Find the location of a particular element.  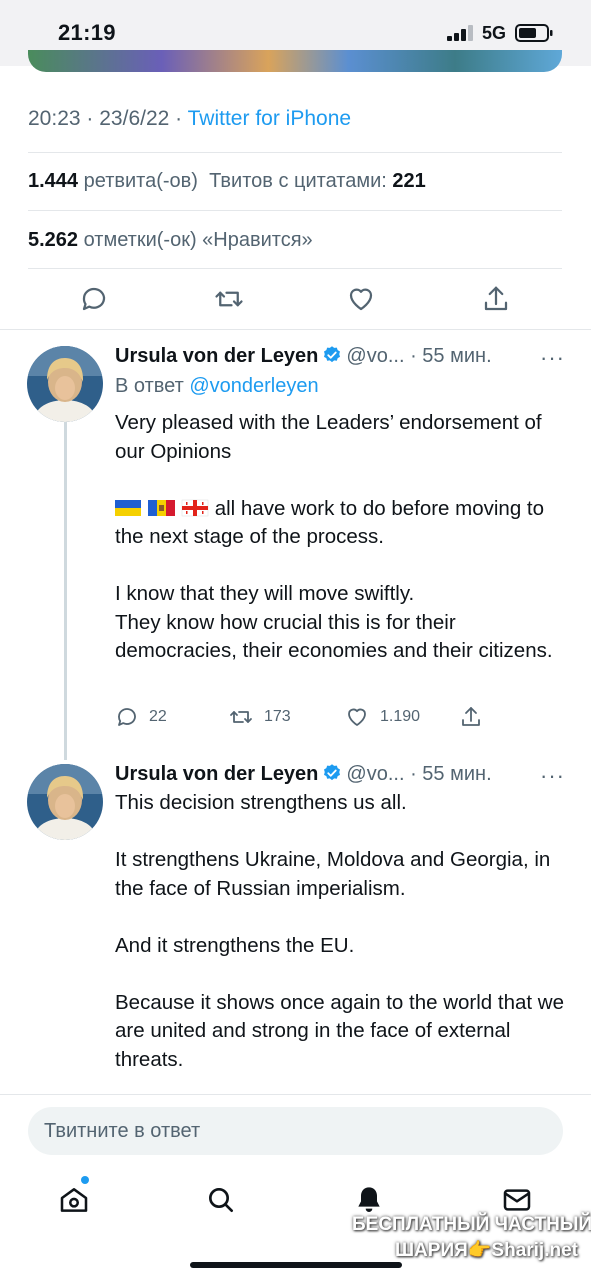

country-flags-icon is located at coordinates (162, 507).